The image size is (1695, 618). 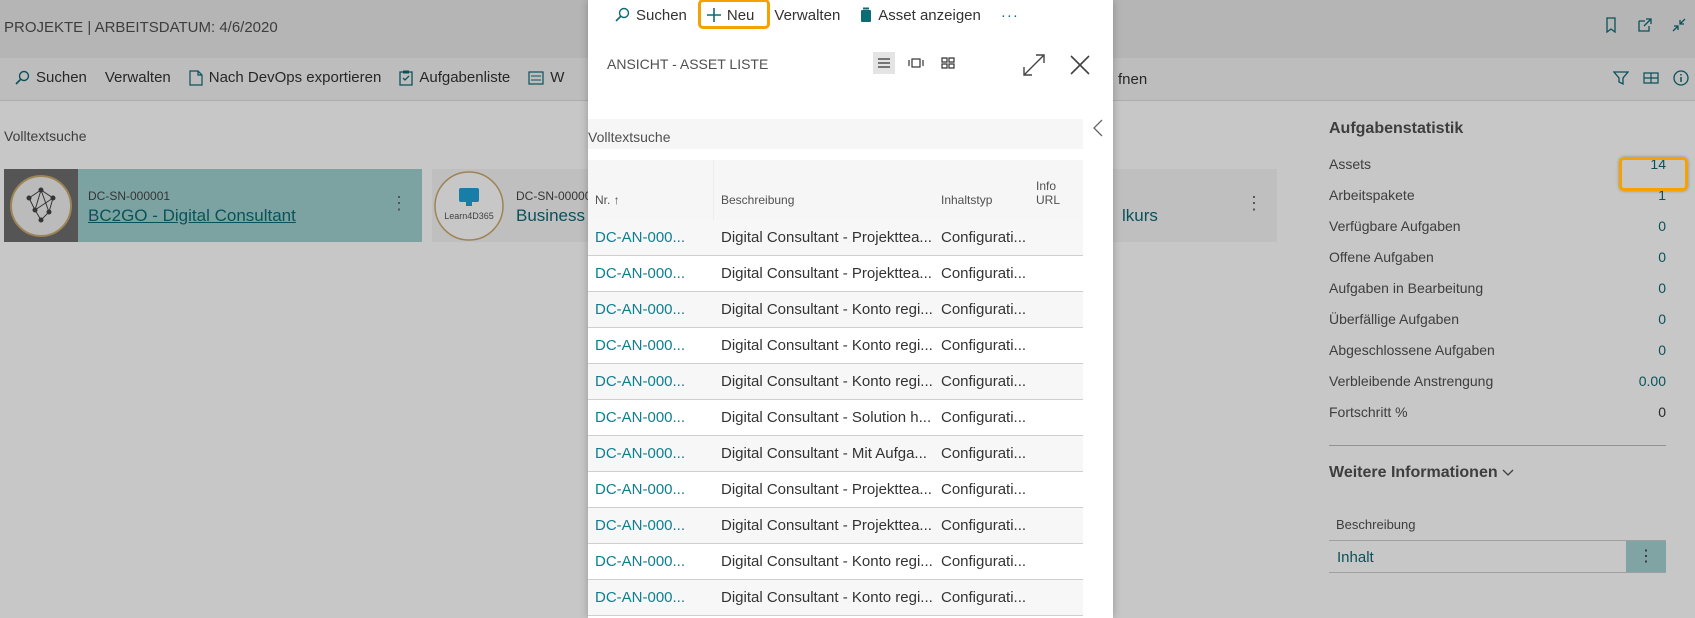 What do you see at coordinates (948, 63) in the screenshot?
I see `grid-view-icon` at bounding box center [948, 63].